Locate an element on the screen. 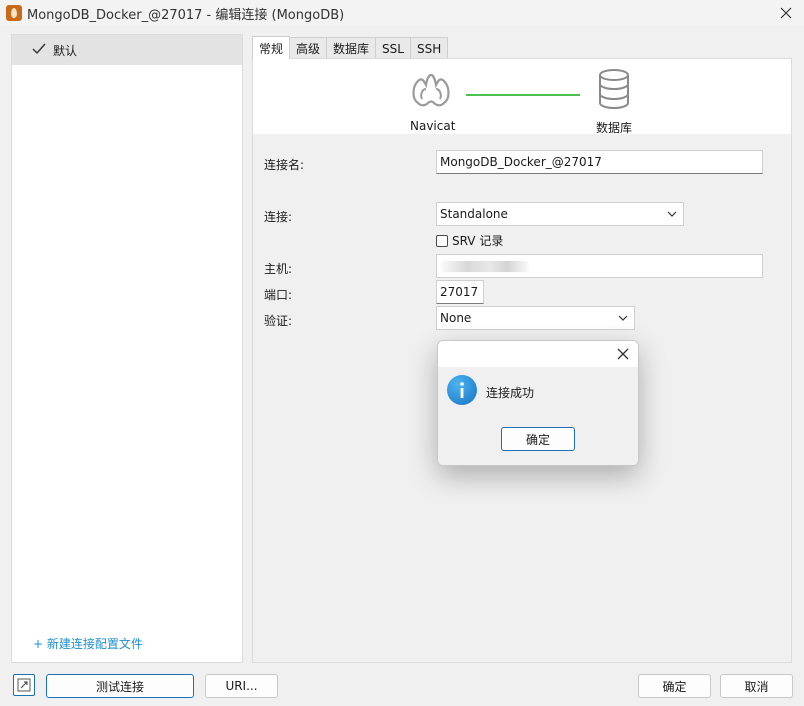 The image size is (804, 706). title-bar: MongoDB_Docker_@27017 - 编辑连接 (MongoDB) is located at coordinates (402, 13).